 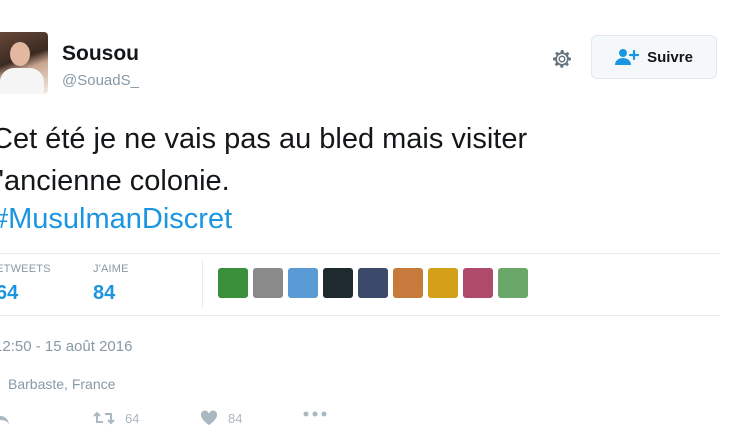 I want to click on tweet-timestamp: 12:50 - 15 août 2016, so click(x=66, y=346).